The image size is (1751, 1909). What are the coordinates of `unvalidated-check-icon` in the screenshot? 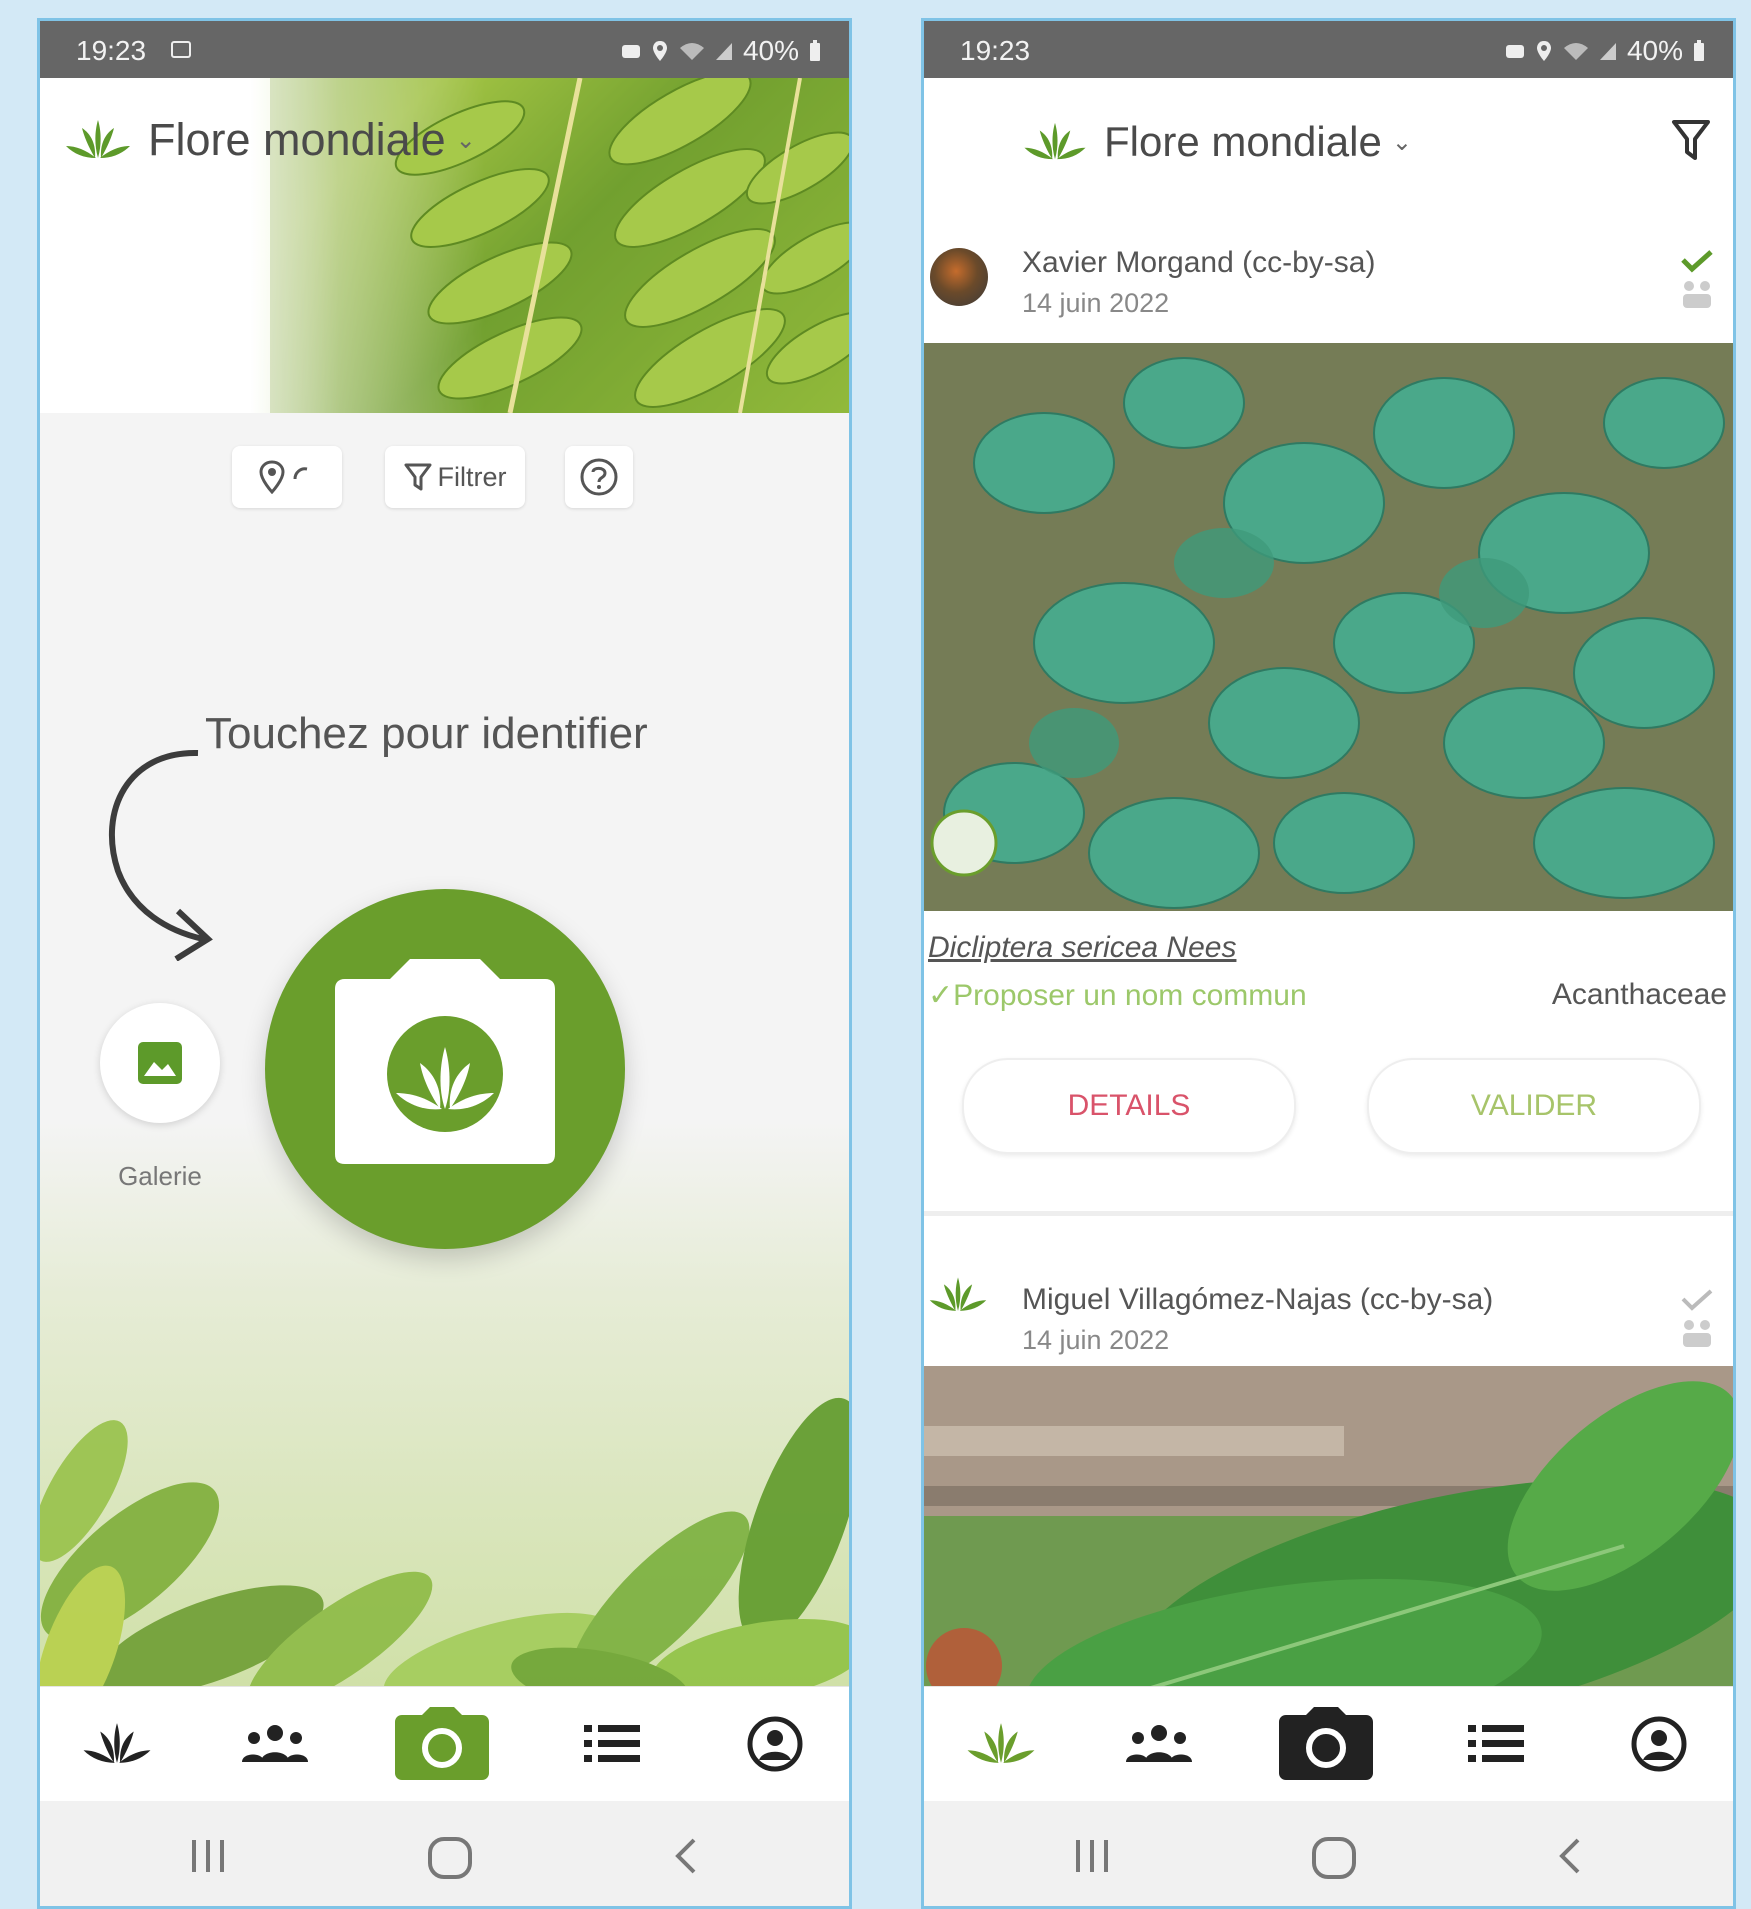 It's located at (1697, 1318).